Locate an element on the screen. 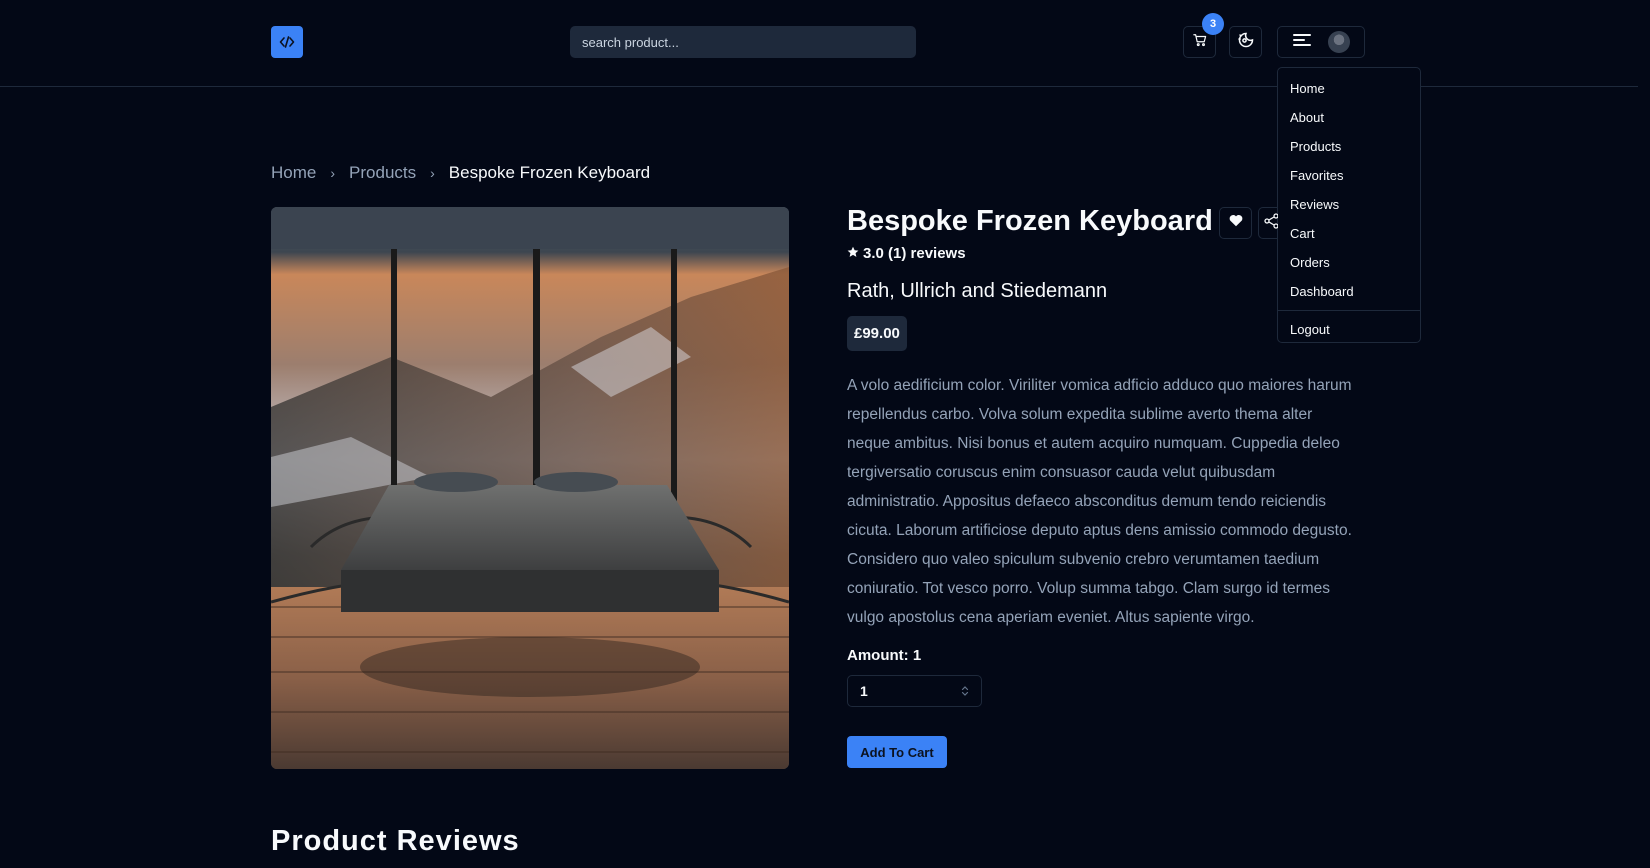 This screenshot has height=868, width=1650. menu-item-cart: Cart is located at coordinates (1349, 233).